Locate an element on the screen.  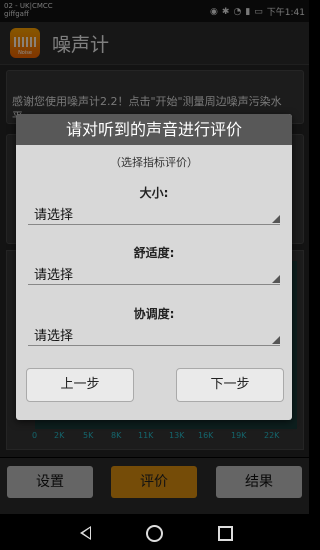
harmony-select-value: 请选择 is located at coordinates (54, 336).